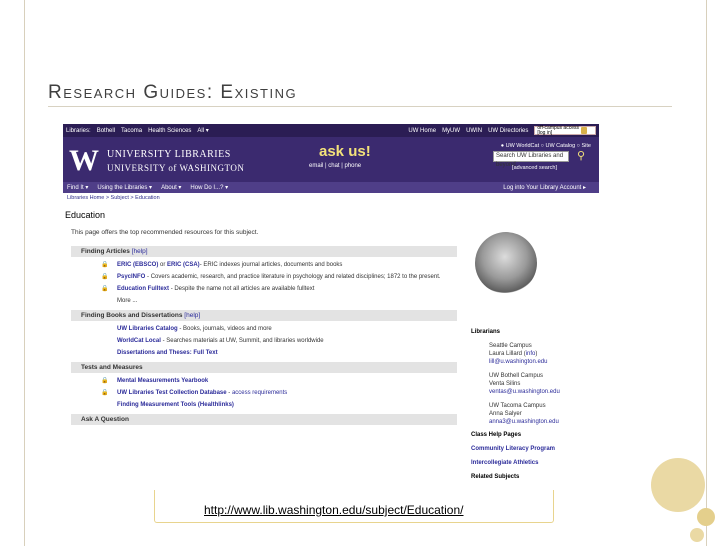  What do you see at coordinates (544, 362) in the screenshot?
I see `seattle-email: lill@u.washington.edu` at bounding box center [544, 362].